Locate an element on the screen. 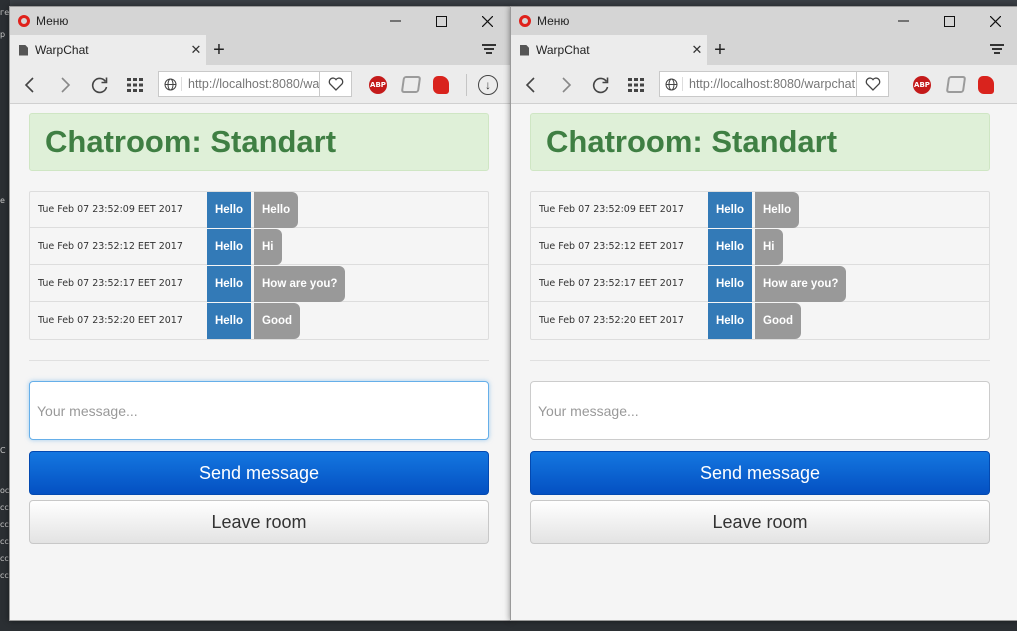 This screenshot has height=631, width=1017. toolbar-separator is located at coordinates (466, 85).